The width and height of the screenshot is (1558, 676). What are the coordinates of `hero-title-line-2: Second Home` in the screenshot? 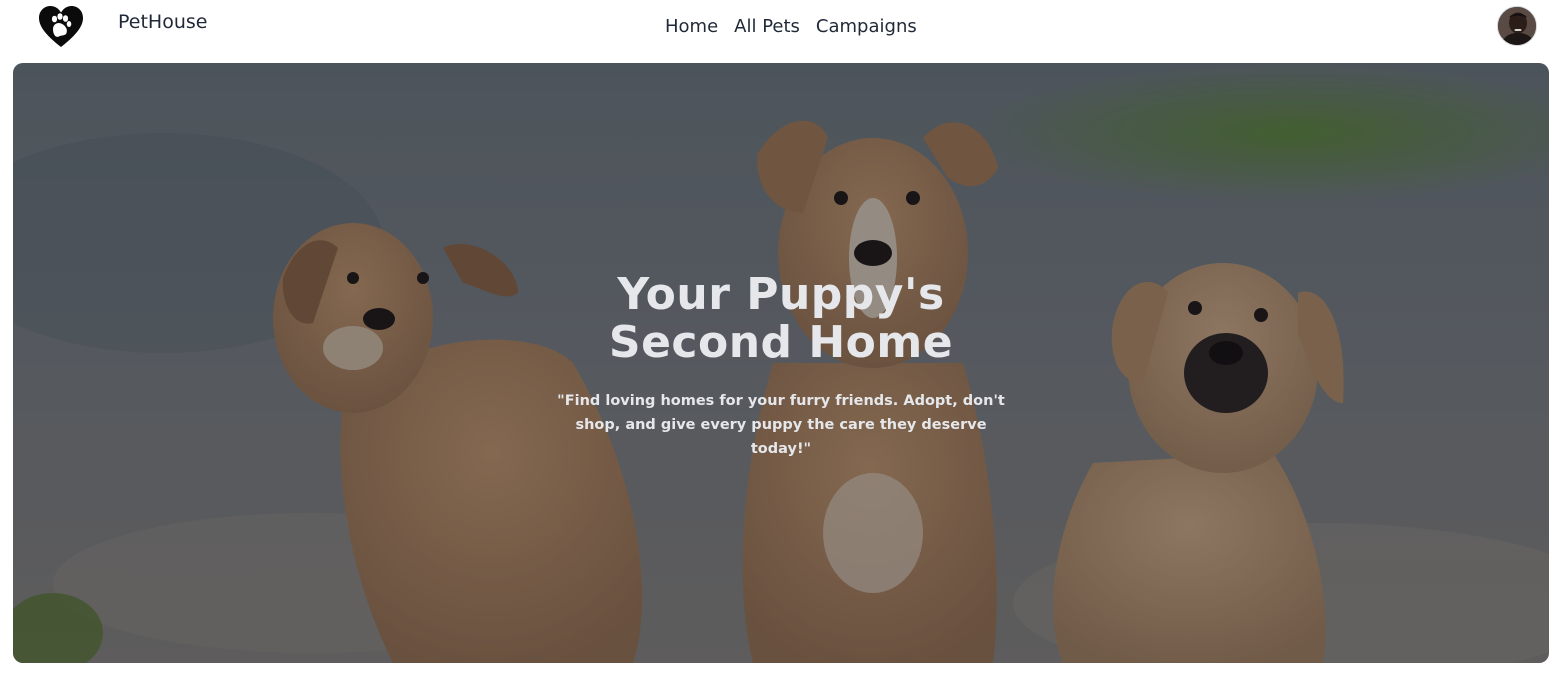 It's located at (781, 342).